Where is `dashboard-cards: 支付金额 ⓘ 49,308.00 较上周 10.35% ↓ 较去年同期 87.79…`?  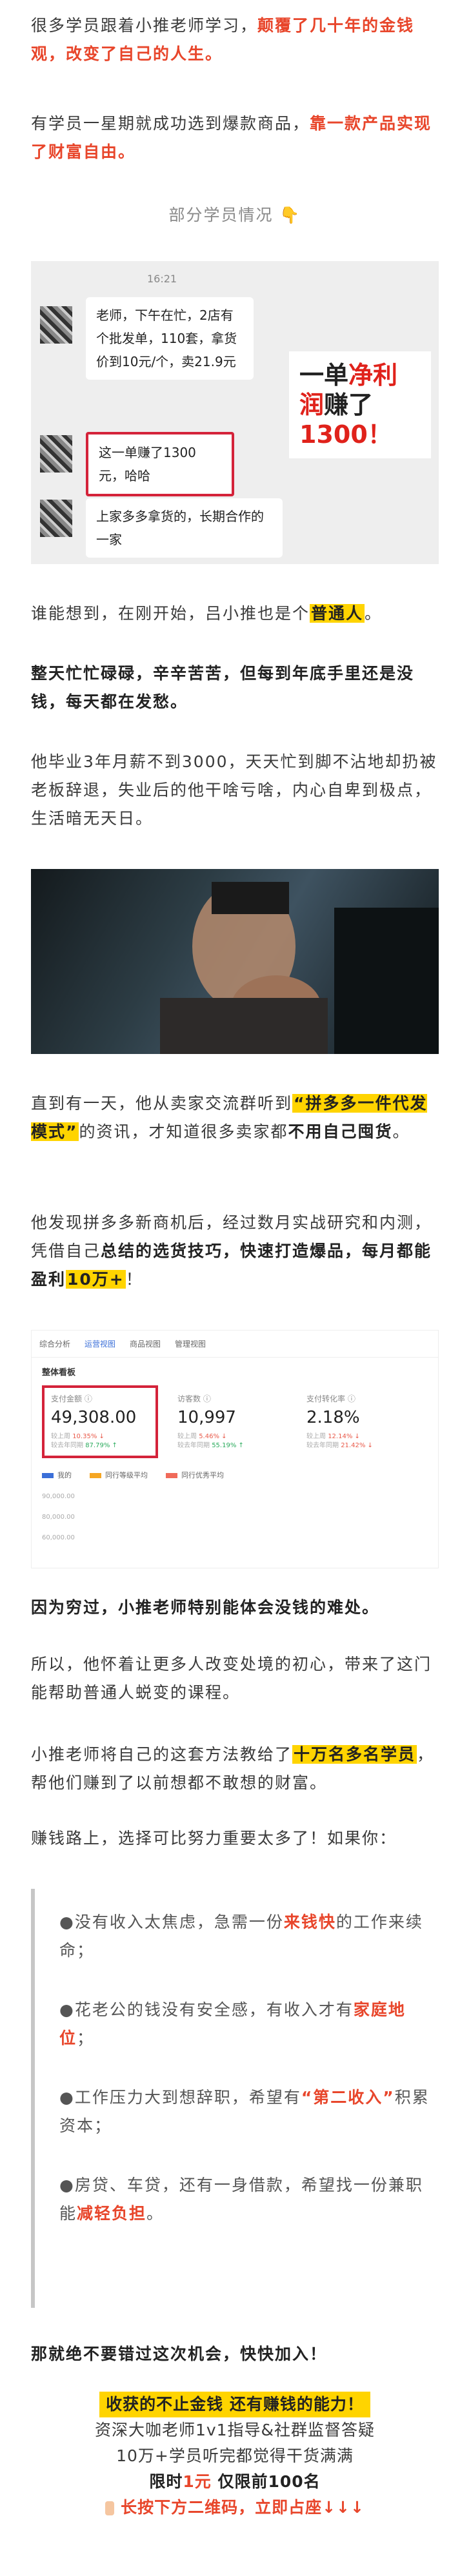
dashboard-cards: 支付金额 ⓘ 49,308.00 较上周 10.35% ↓ 较去年同期 87.79… is located at coordinates (235, 1421).